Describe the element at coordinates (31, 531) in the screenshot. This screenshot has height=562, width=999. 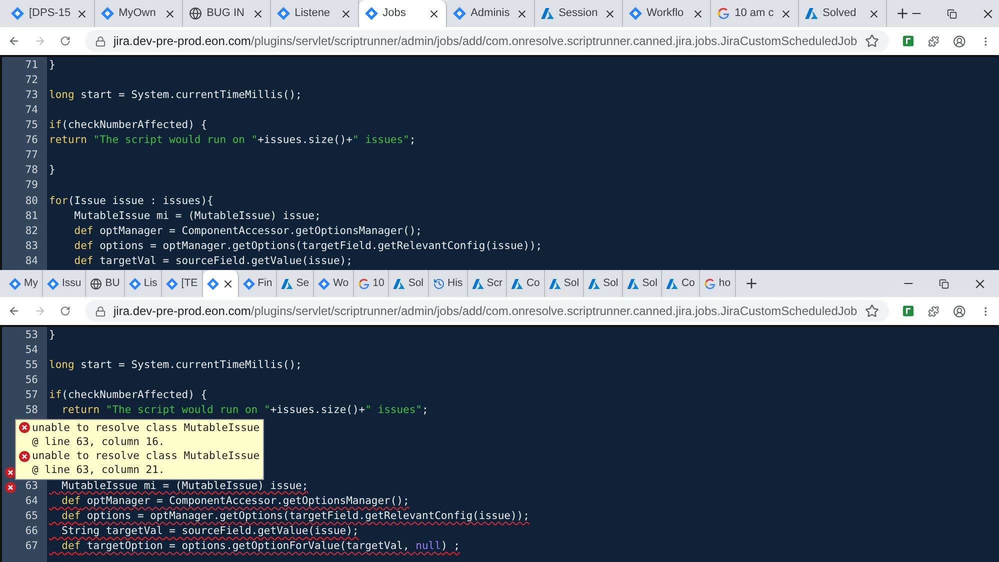
I see `line-number: 66` at that location.